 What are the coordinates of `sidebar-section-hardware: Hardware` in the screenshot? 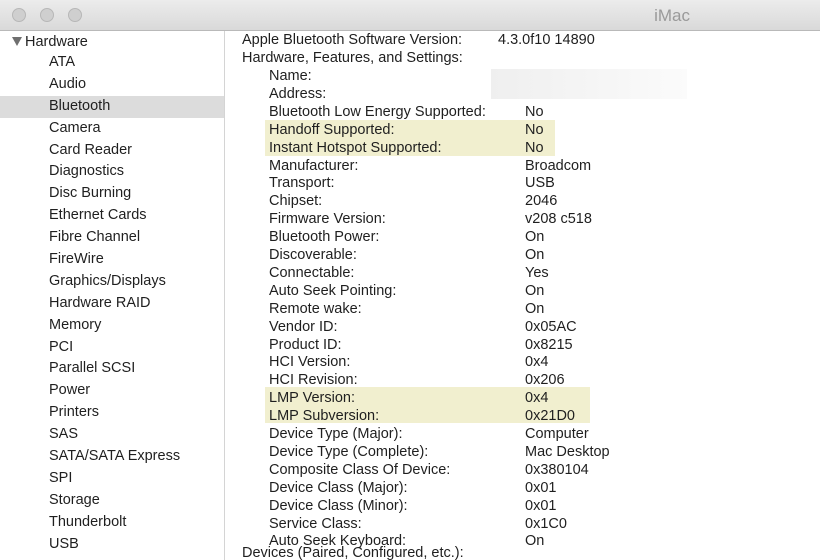 It's located at (50, 42).